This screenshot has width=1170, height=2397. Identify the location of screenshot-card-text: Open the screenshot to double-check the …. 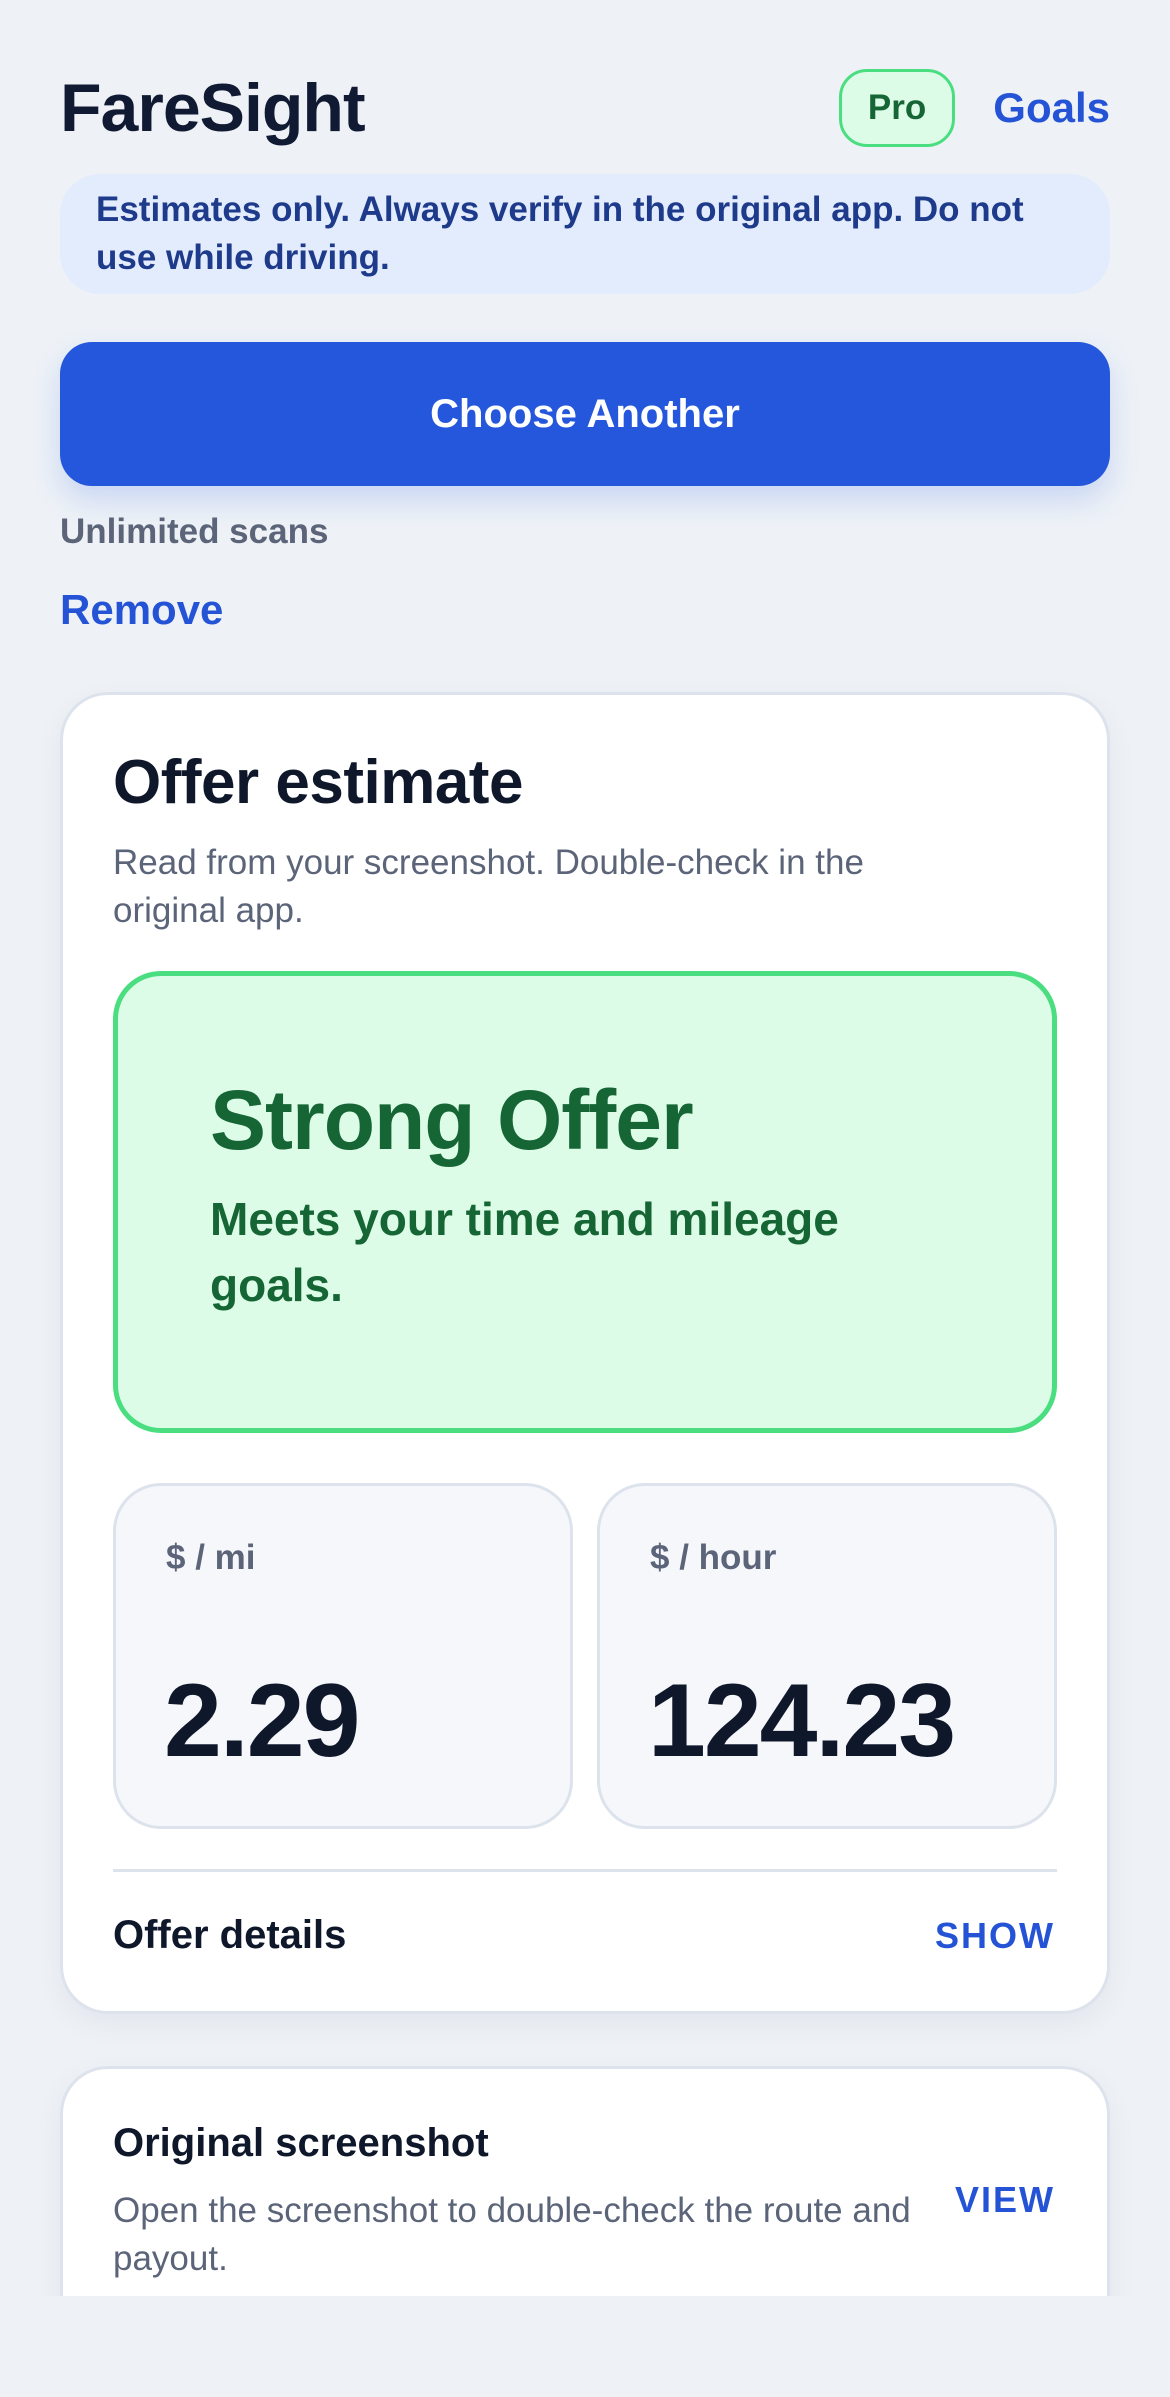
(512, 2234).